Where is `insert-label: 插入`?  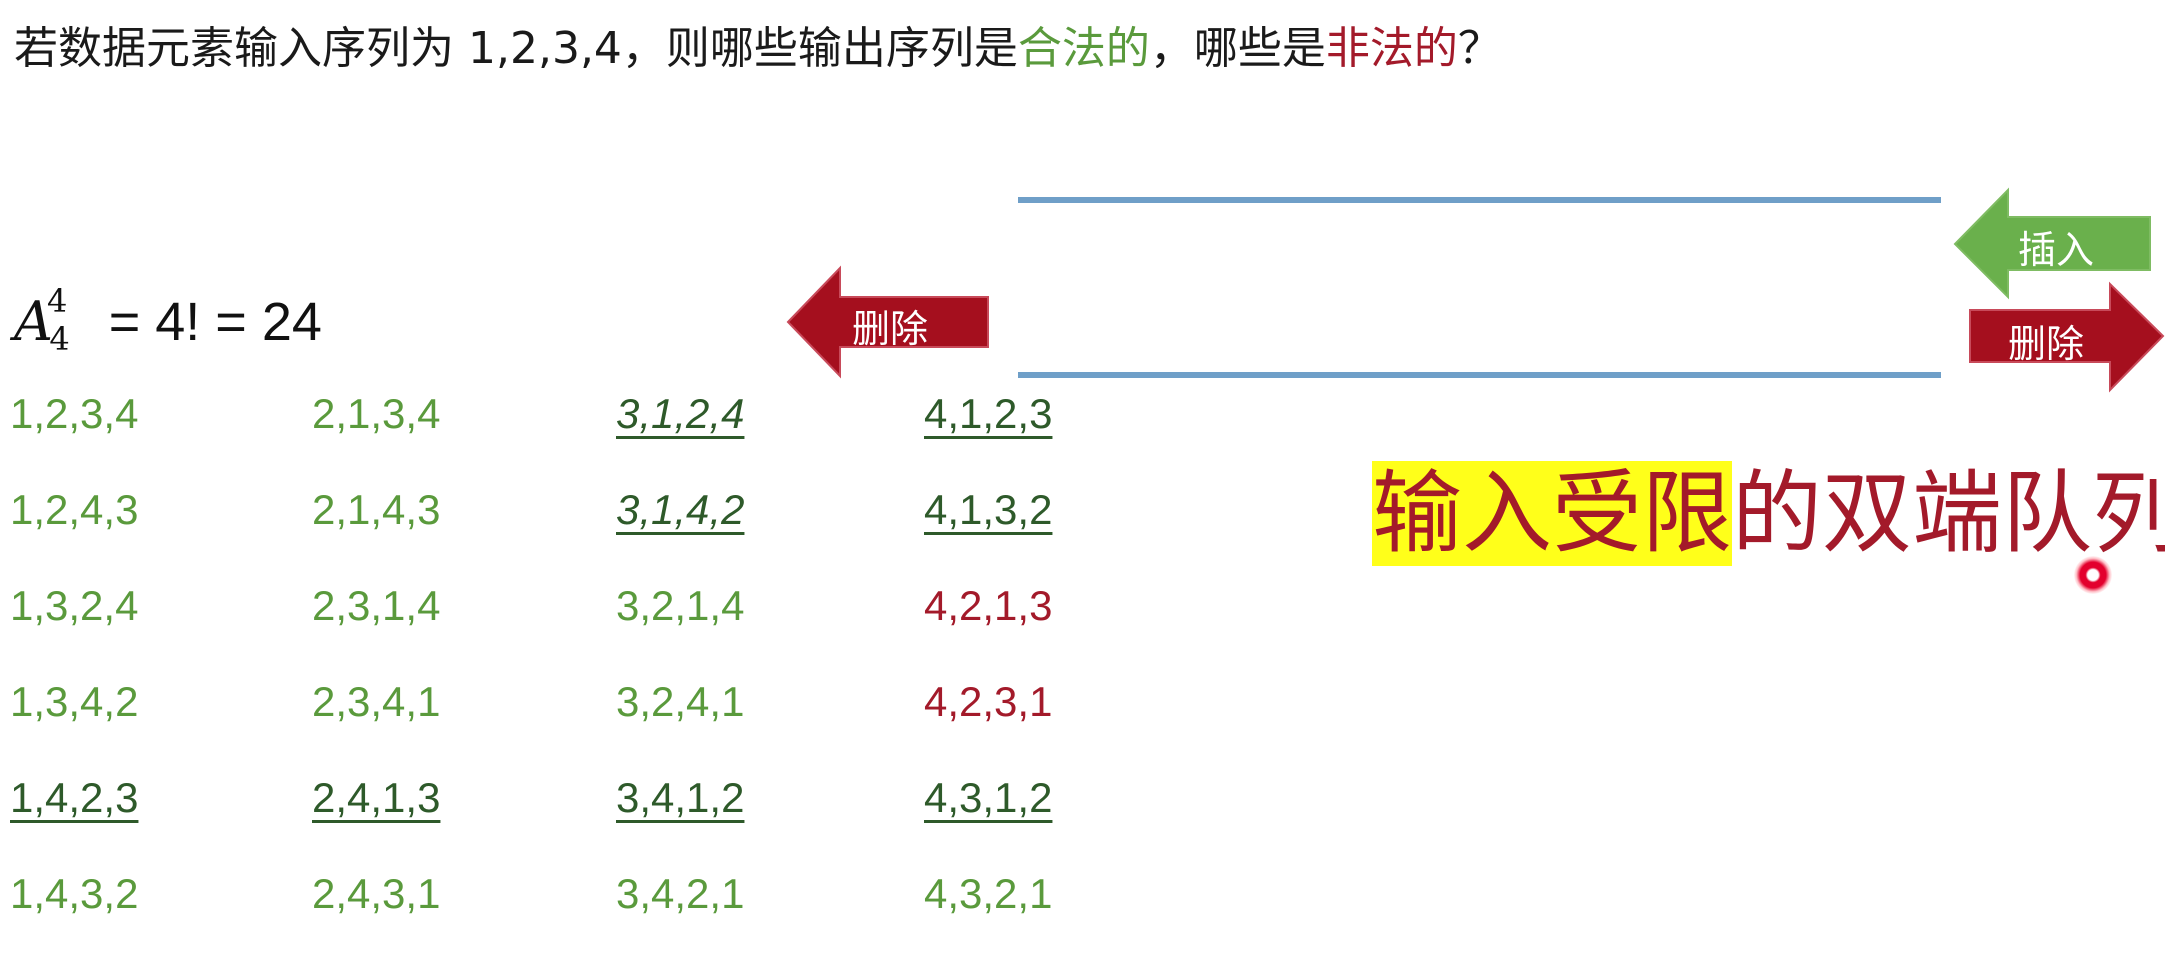
insert-label: 插入 is located at coordinates (2056, 250).